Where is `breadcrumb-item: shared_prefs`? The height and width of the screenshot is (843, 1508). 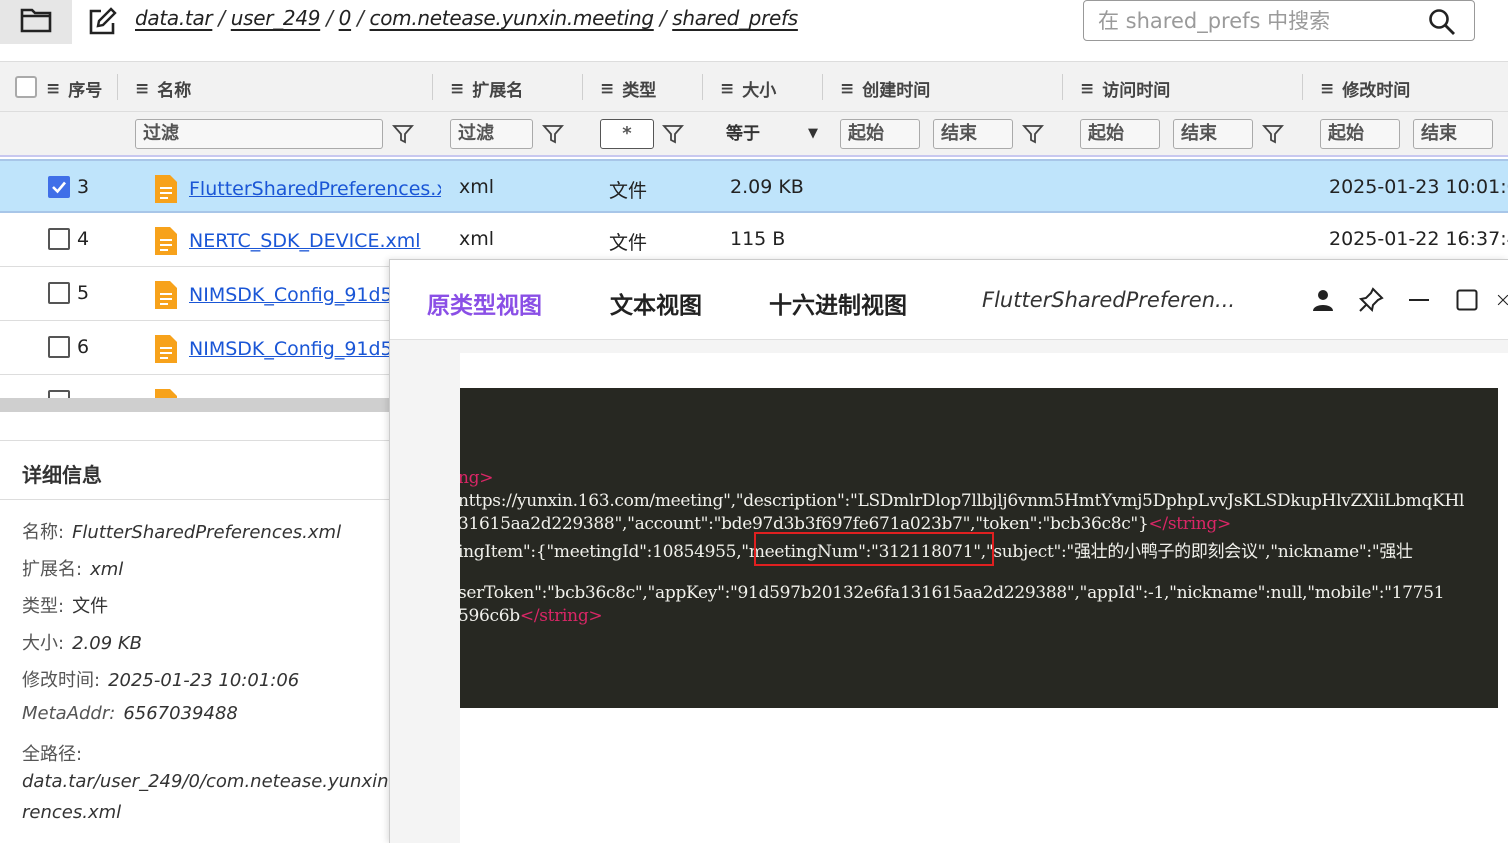 breadcrumb-item: shared_prefs is located at coordinates (735, 18).